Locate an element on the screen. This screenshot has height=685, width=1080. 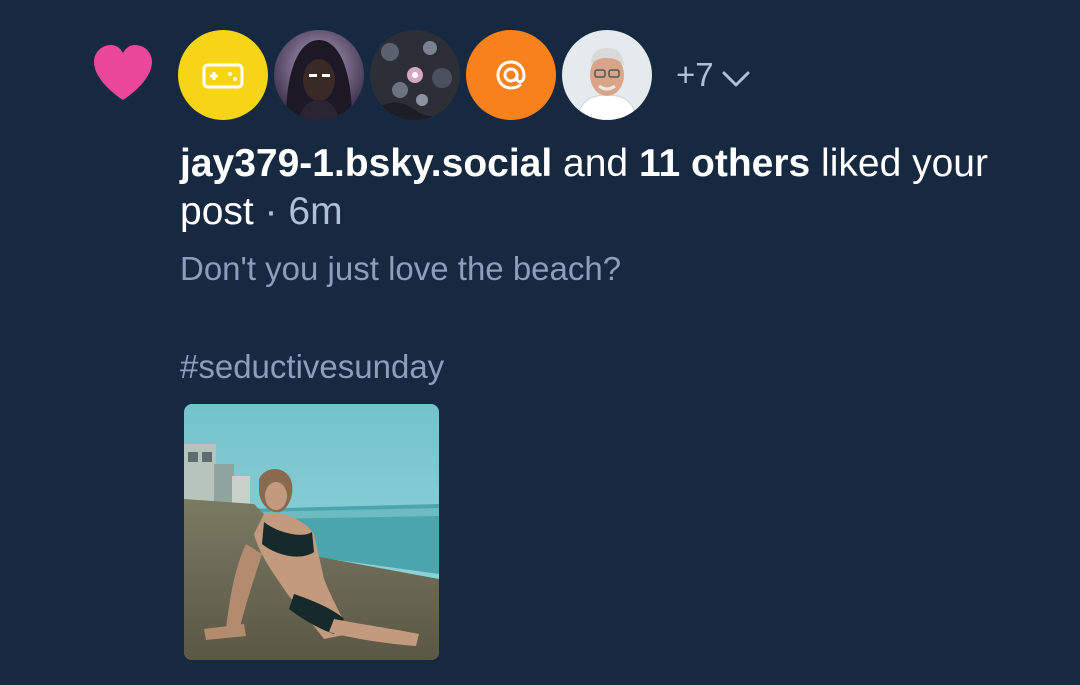
avatar-older-man is located at coordinates (607, 75).